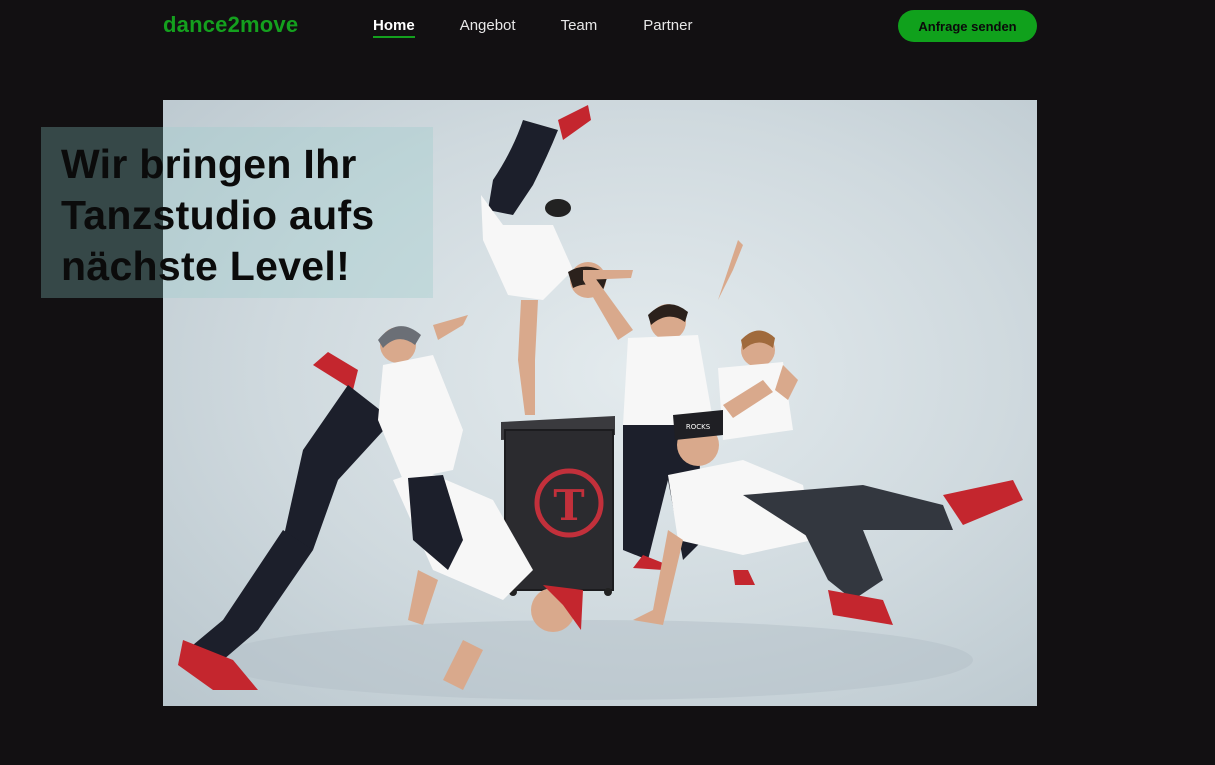  What do you see at coordinates (667, 27) in the screenshot?
I see `nav-item-partner: Partner` at bounding box center [667, 27].